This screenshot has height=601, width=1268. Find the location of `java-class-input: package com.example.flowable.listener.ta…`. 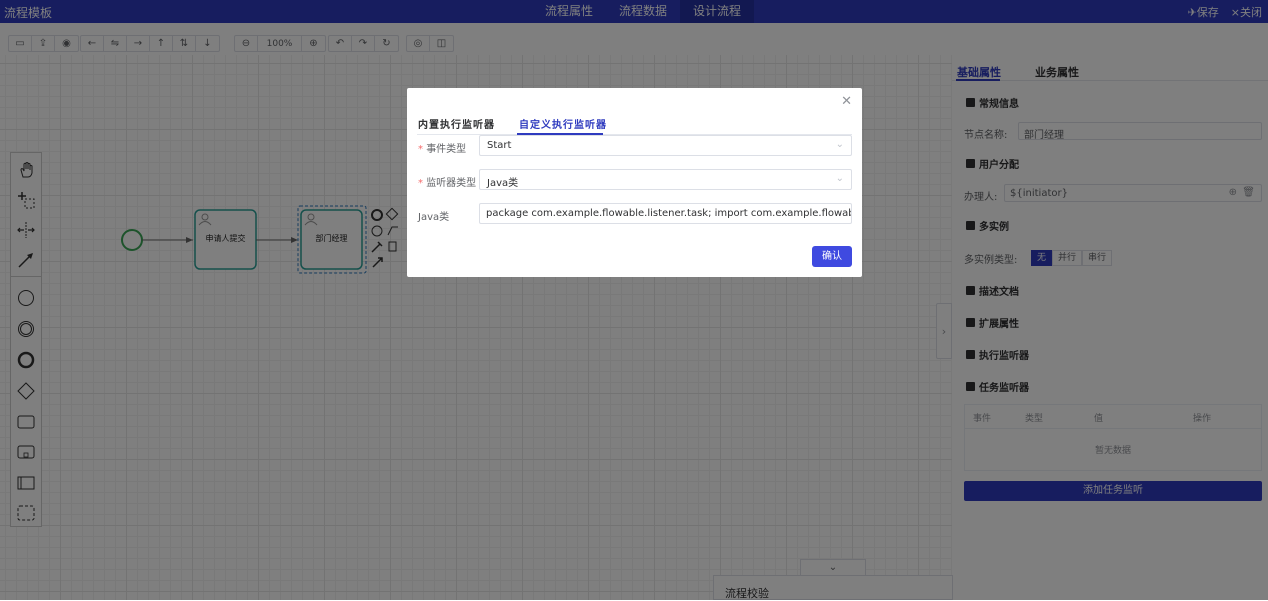

java-class-input: package com.example.flowable.listener.ta… is located at coordinates (665, 213).